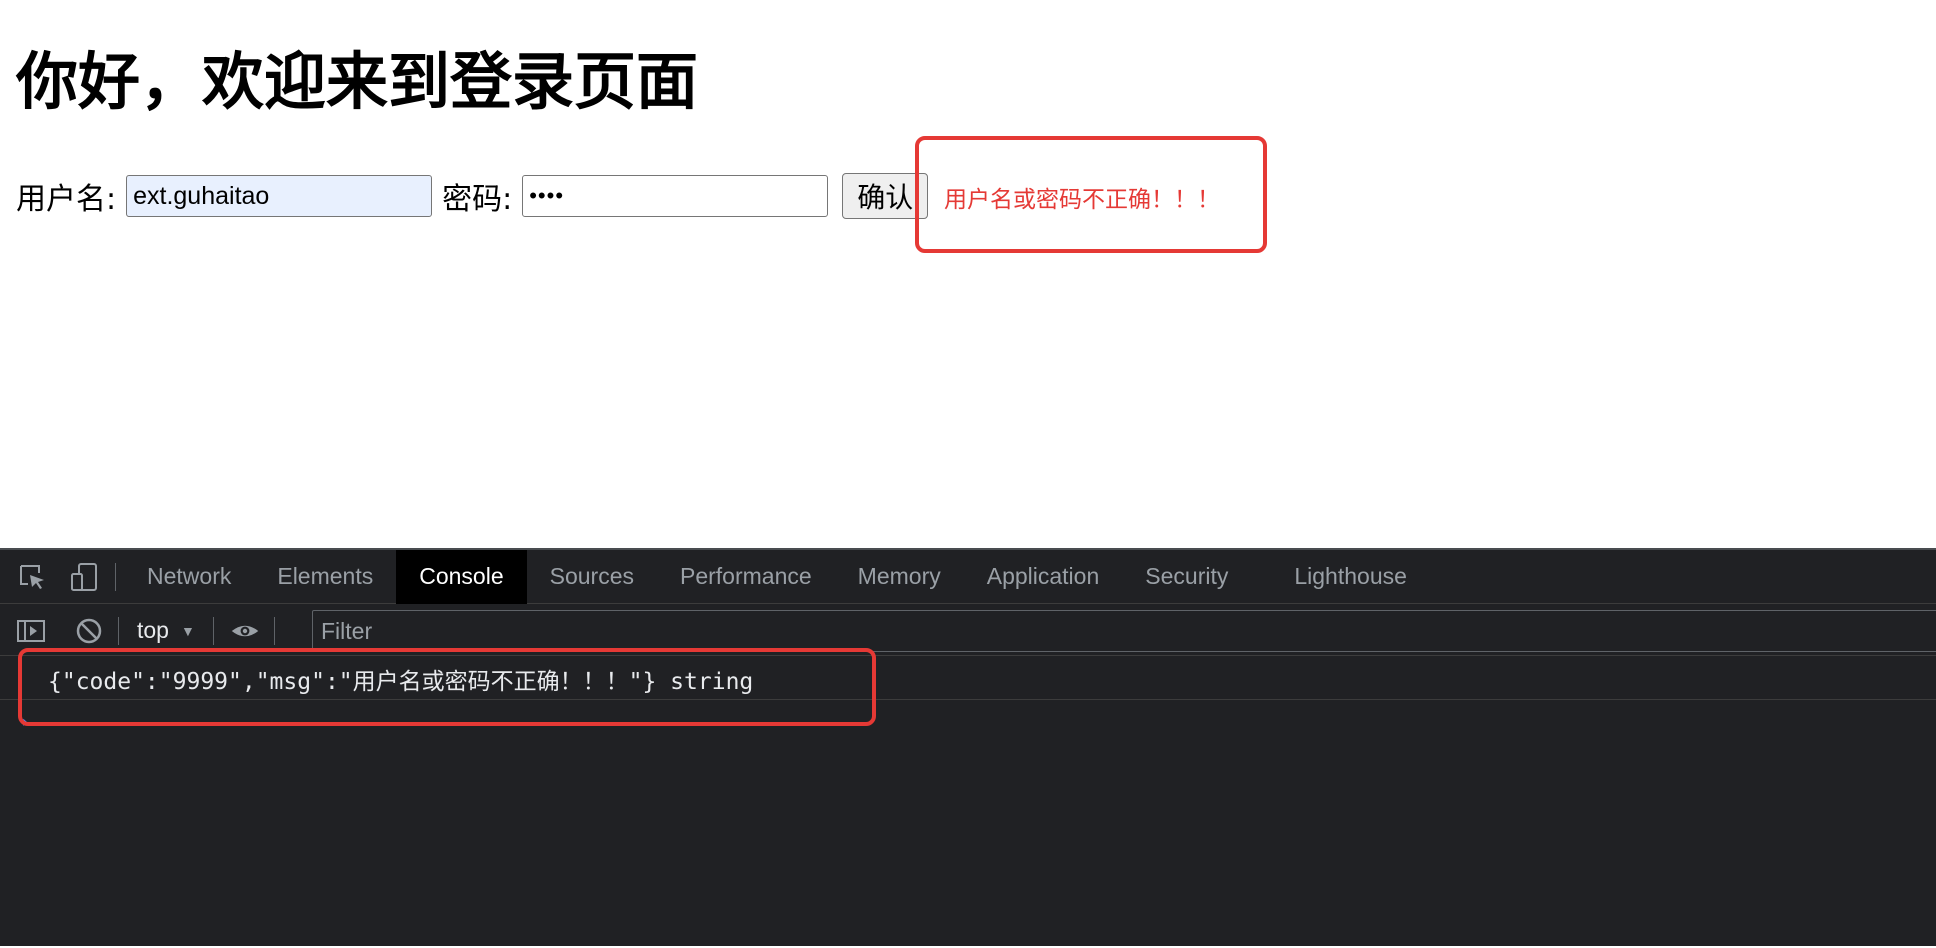  I want to click on live-expression-eye-icon, so click(245, 631).